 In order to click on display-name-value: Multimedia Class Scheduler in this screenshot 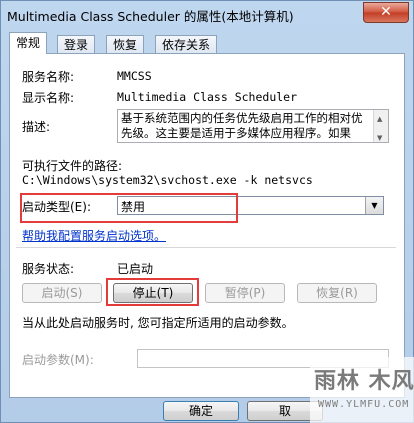, I will do `click(207, 97)`.